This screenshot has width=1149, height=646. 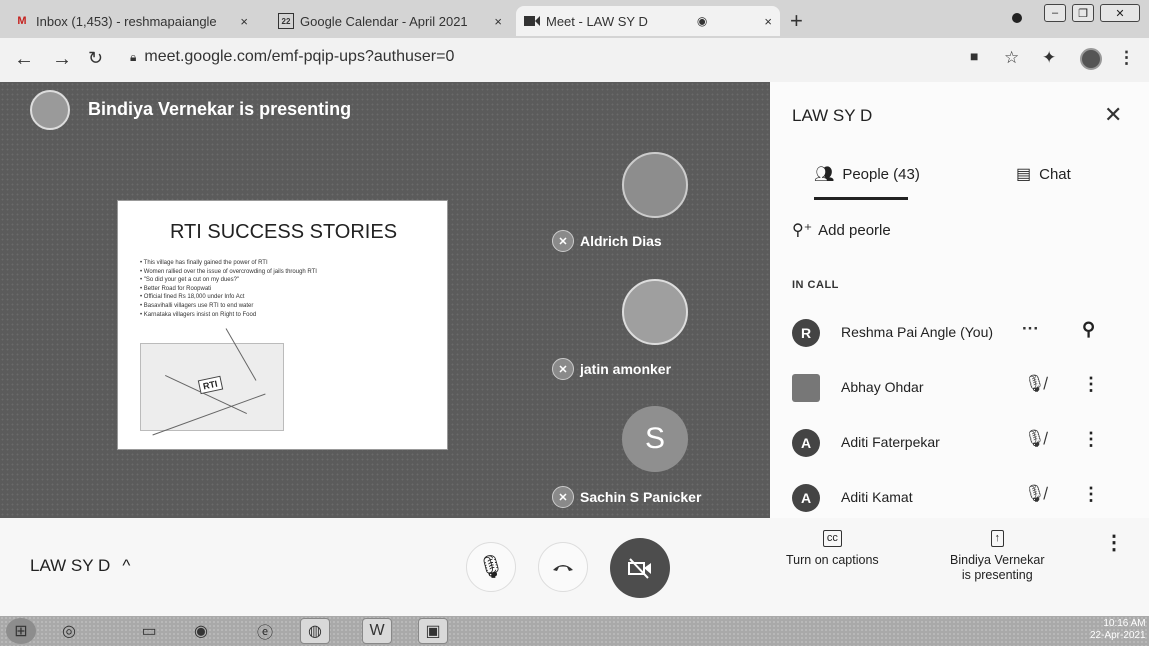 I want to click on participant-name: Aditi Kamat, so click(x=877, y=497).